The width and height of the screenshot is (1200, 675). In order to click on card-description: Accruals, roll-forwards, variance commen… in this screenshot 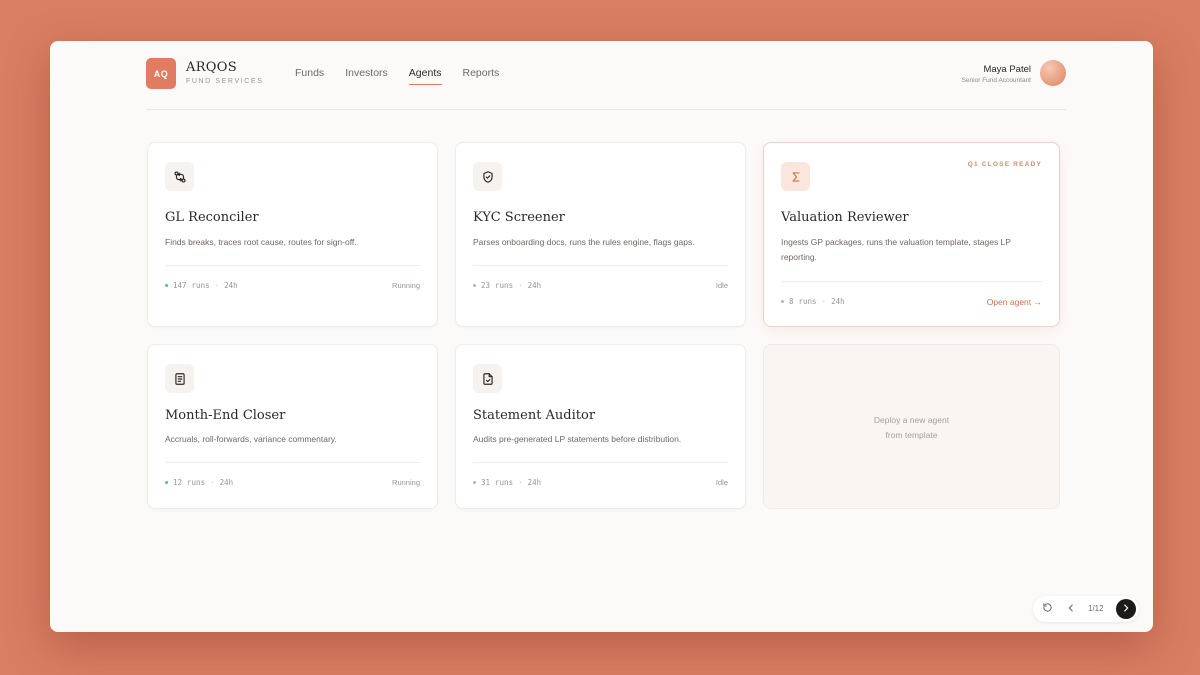, I will do `click(251, 439)`.